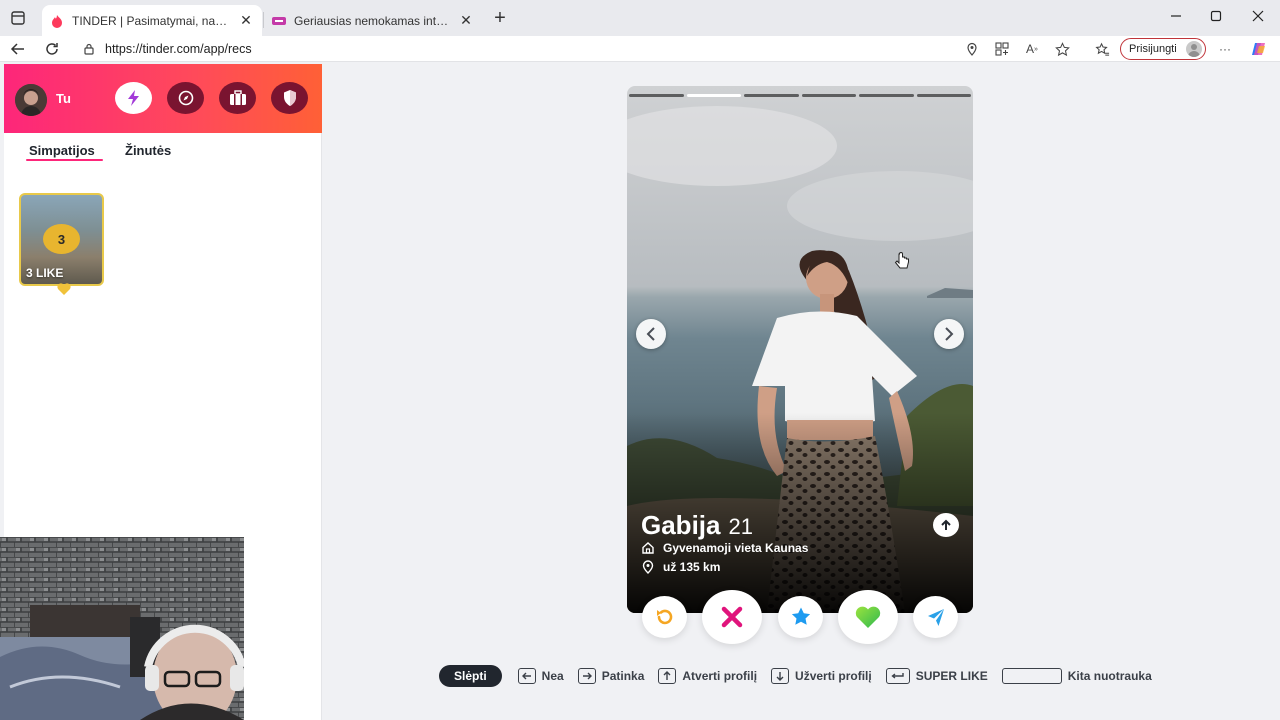  What do you see at coordinates (18, 49) in the screenshot?
I see `back-button` at bounding box center [18, 49].